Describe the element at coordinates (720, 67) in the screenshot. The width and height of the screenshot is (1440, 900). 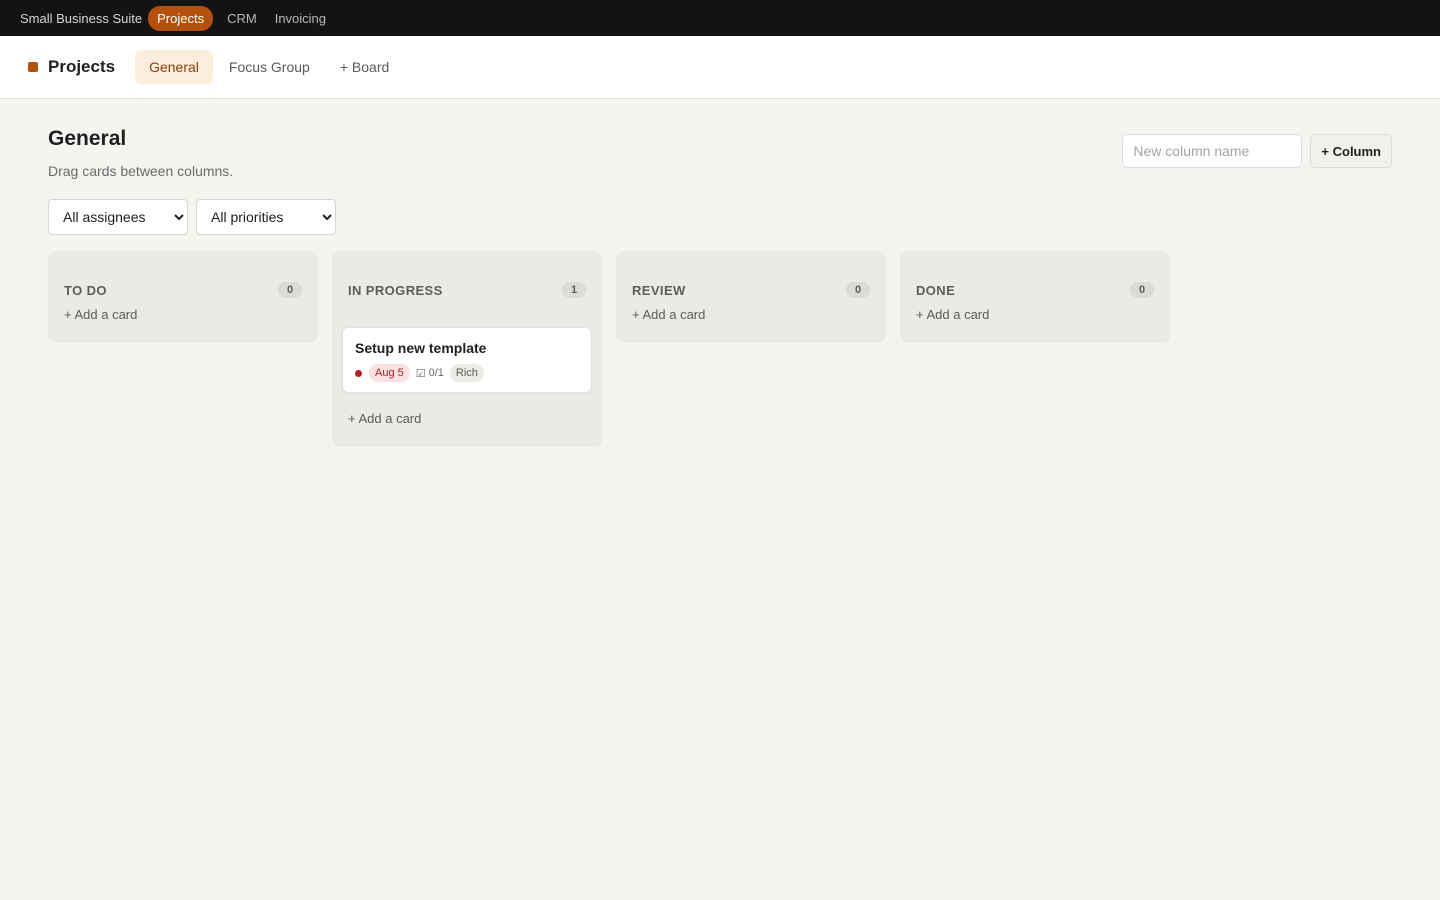
I see `app-header: Projects General Focus Group + Board` at that location.